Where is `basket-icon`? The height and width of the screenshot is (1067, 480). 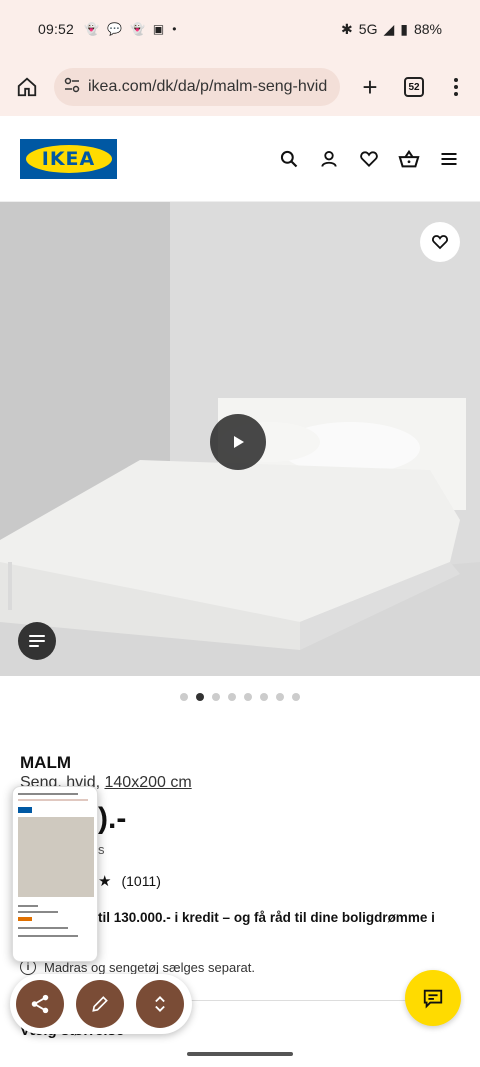 basket-icon is located at coordinates (409, 159).